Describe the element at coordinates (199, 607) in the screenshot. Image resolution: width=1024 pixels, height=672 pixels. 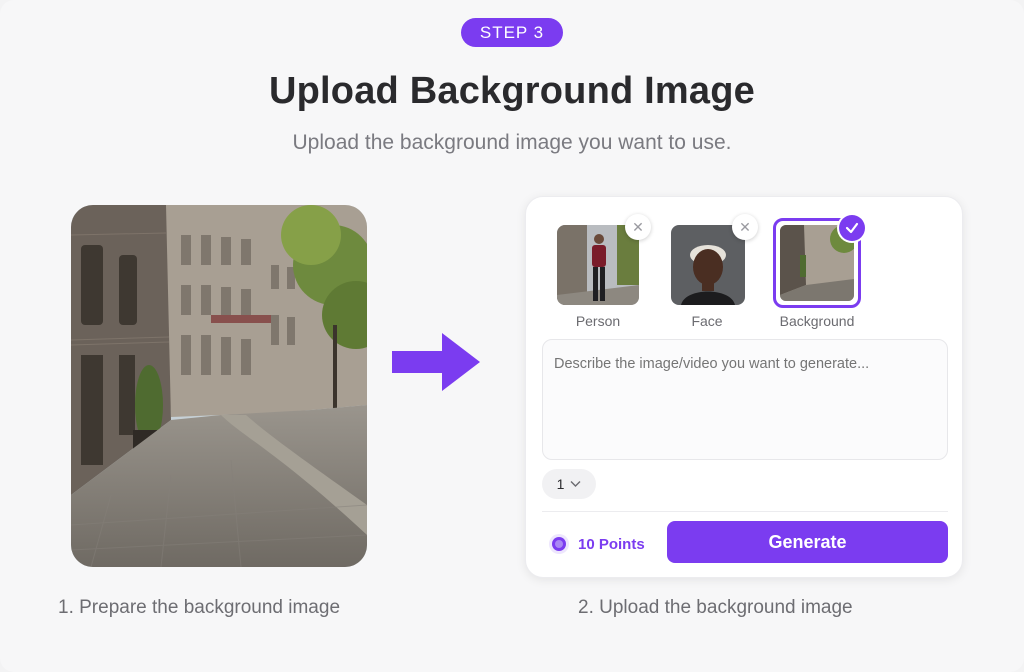
I see `step-caption-prepare: 1. Prepare the background image` at that location.